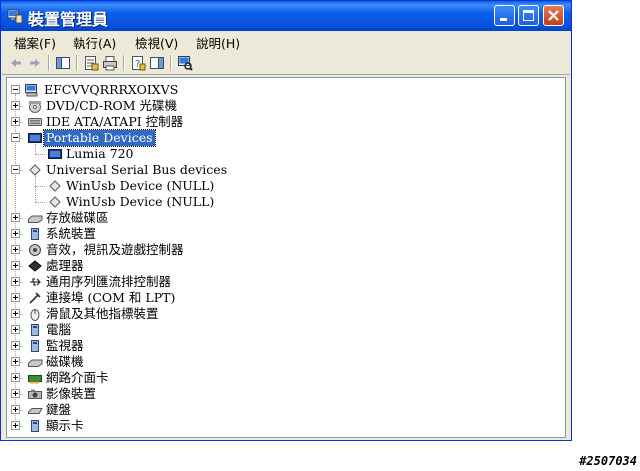  I want to click on tree-item-label: 影像裝置, so click(71, 393).